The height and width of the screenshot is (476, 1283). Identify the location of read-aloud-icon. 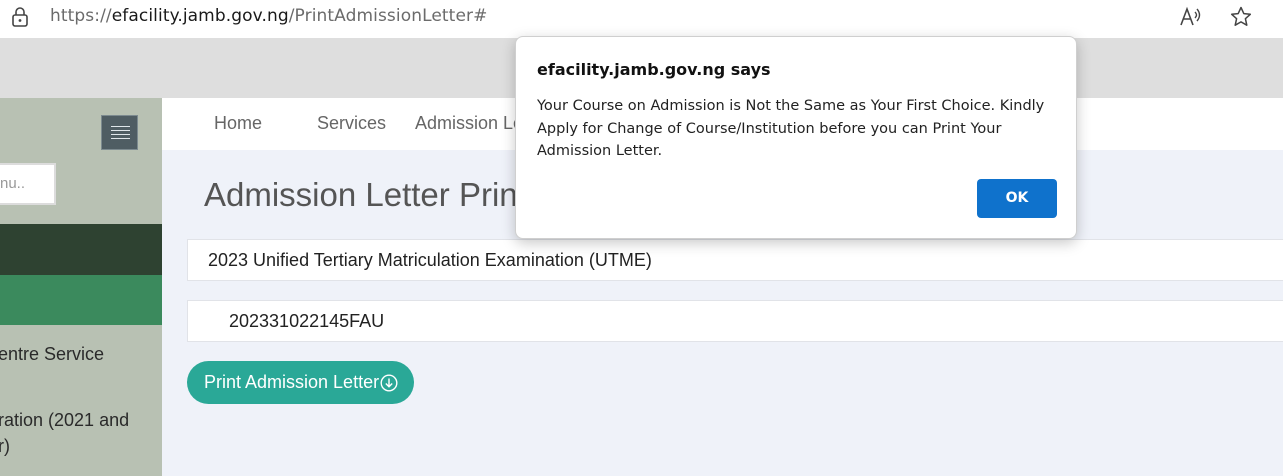
(1191, 17).